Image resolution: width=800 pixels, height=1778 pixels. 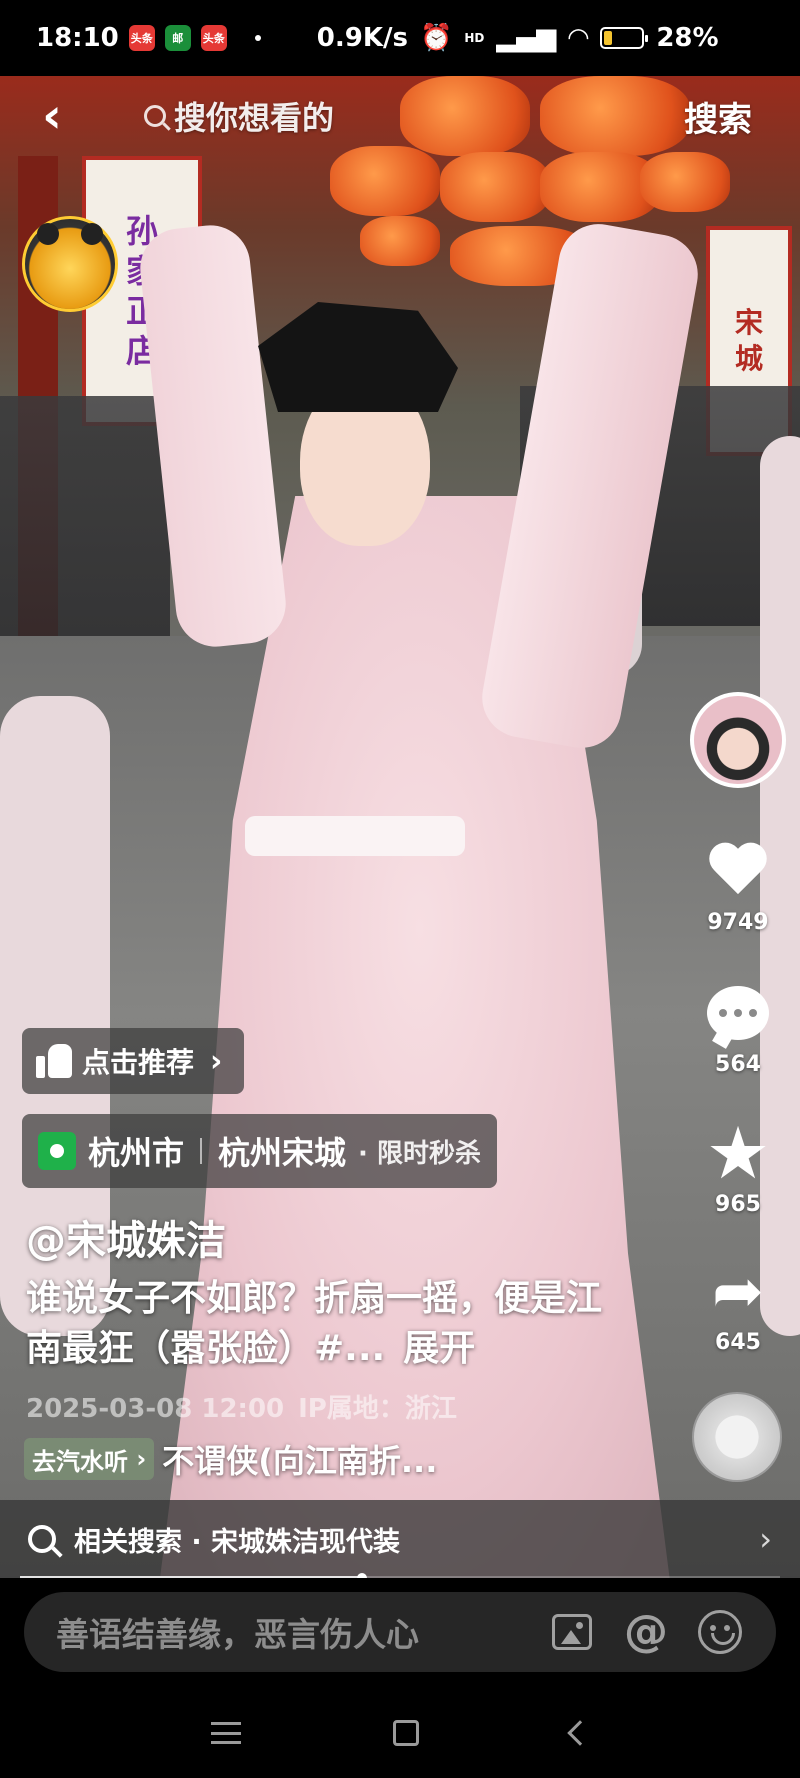 I want to click on music-disc, so click(x=737, y=1437).